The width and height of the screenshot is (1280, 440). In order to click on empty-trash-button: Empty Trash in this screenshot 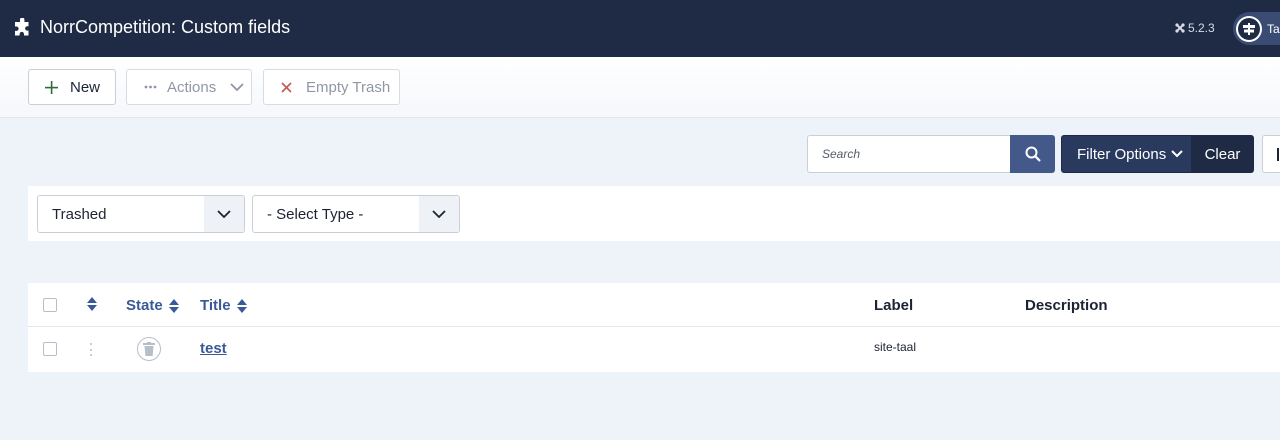, I will do `click(331, 87)`.